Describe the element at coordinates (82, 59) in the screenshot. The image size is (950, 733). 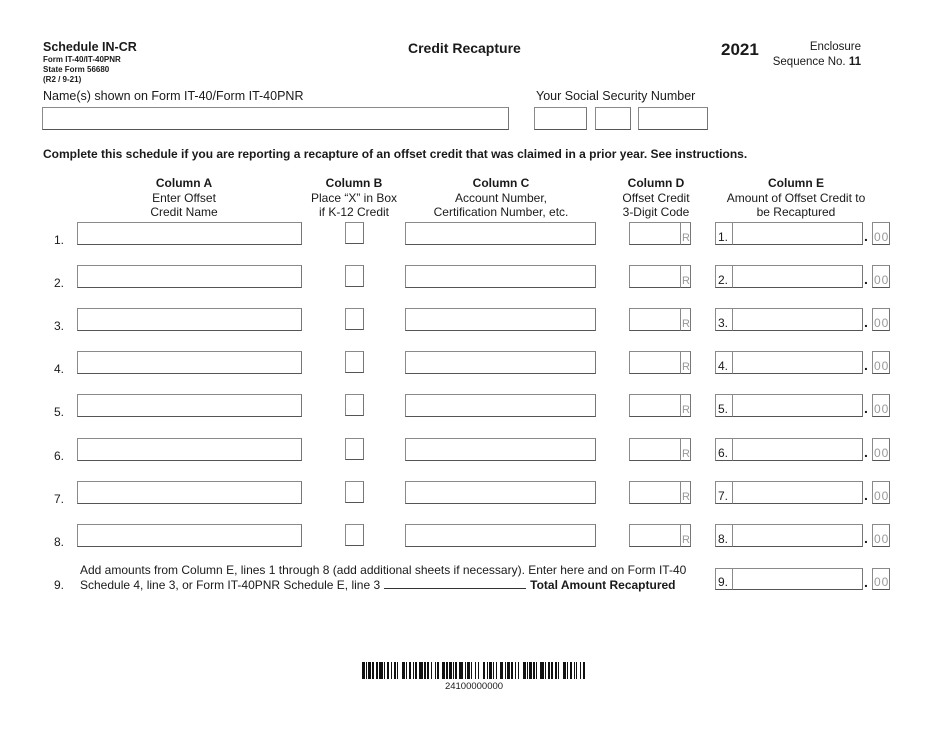
I see `form-number: Form IT-40/IT-40PNR` at that location.